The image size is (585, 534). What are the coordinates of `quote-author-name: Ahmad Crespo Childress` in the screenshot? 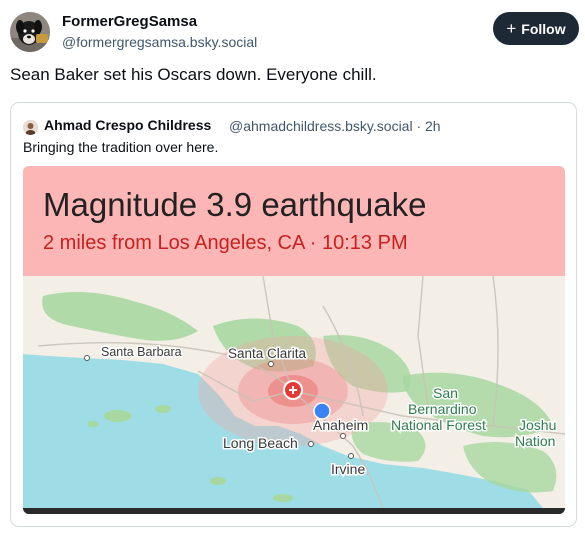 It's located at (127, 125).